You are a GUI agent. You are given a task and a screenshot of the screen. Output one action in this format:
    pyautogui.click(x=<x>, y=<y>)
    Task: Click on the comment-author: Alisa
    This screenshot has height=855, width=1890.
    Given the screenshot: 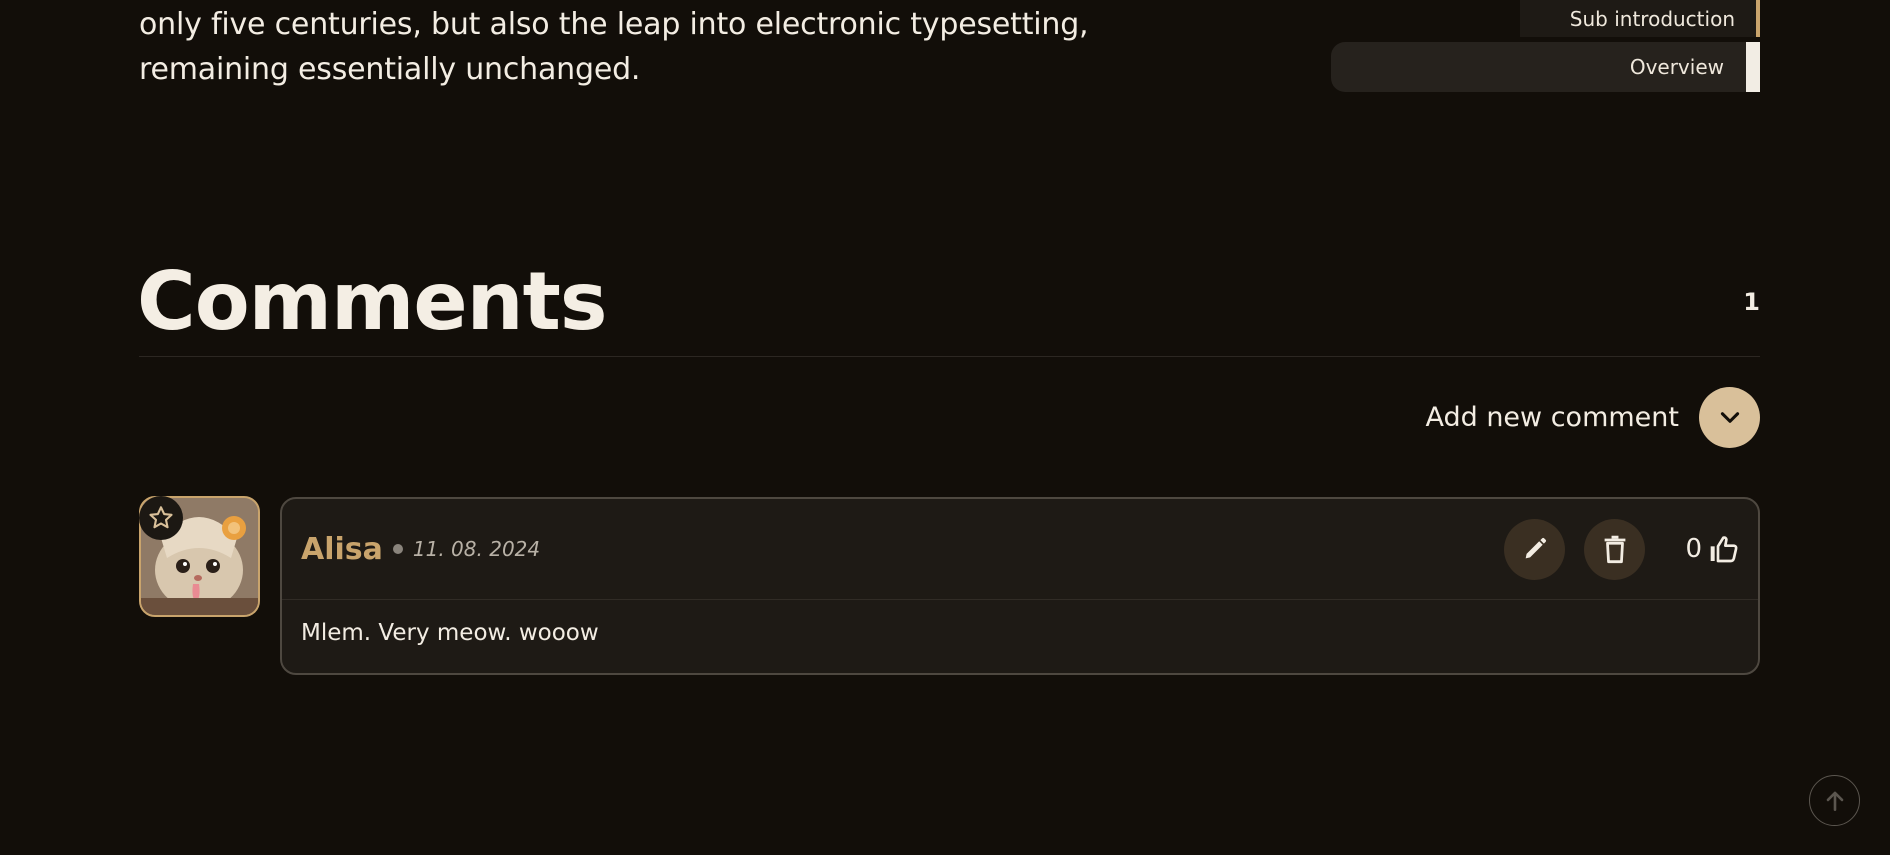 What is the action you would take?
    pyautogui.click(x=342, y=549)
    